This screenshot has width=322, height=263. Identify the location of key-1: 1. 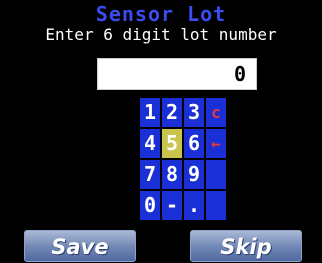
(150, 112).